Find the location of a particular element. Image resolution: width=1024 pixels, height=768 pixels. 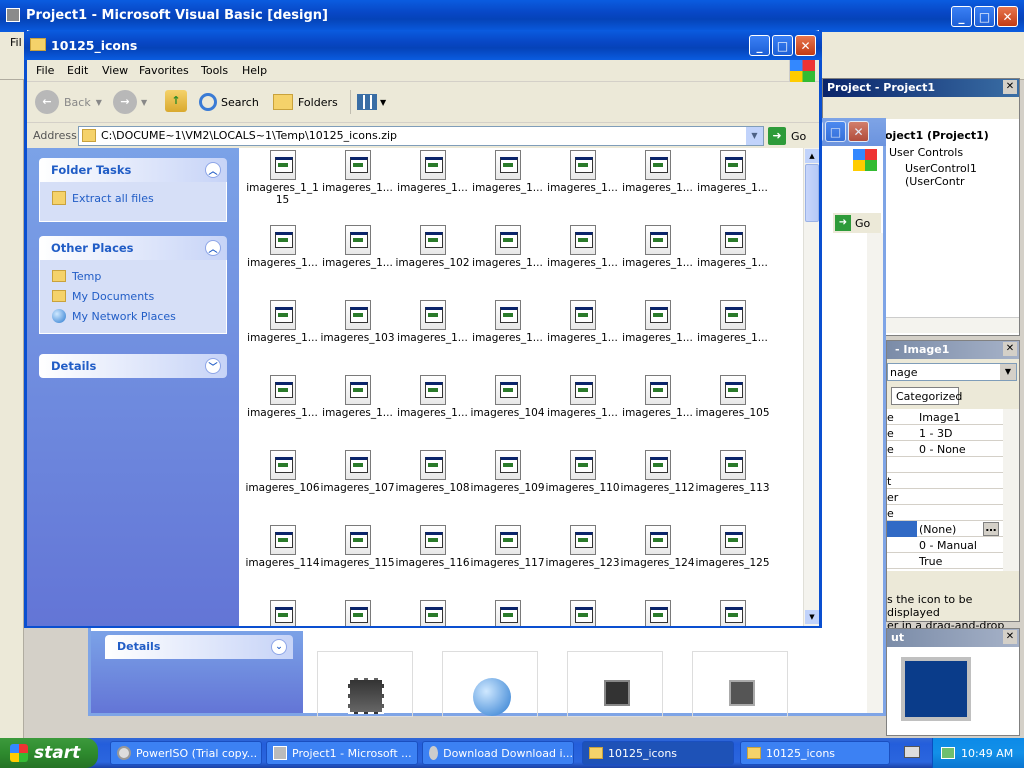

file-item: imageres_113 is located at coordinates (732, 485).